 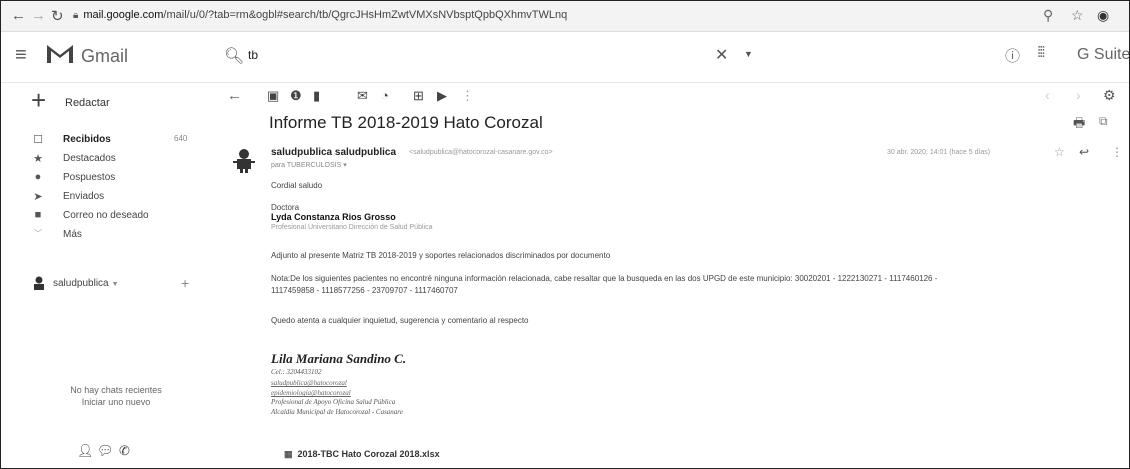 What do you see at coordinates (121, 141) in the screenshot?
I see `sidebar-item-inbox: ☐ Recibidos 640` at bounding box center [121, 141].